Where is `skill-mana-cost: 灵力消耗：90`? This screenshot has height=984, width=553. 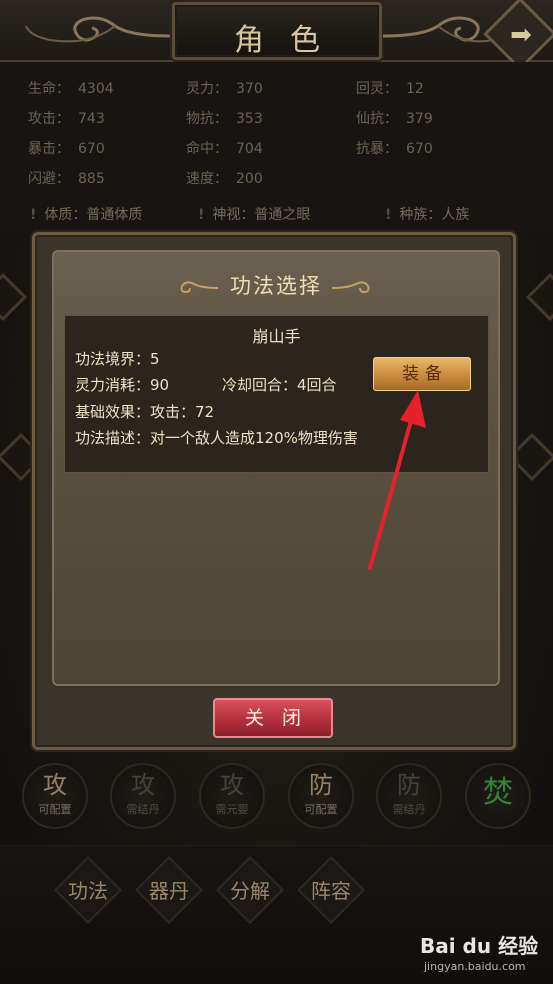
skill-mana-cost: 灵力消耗：90 is located at coordinates (122, 385).